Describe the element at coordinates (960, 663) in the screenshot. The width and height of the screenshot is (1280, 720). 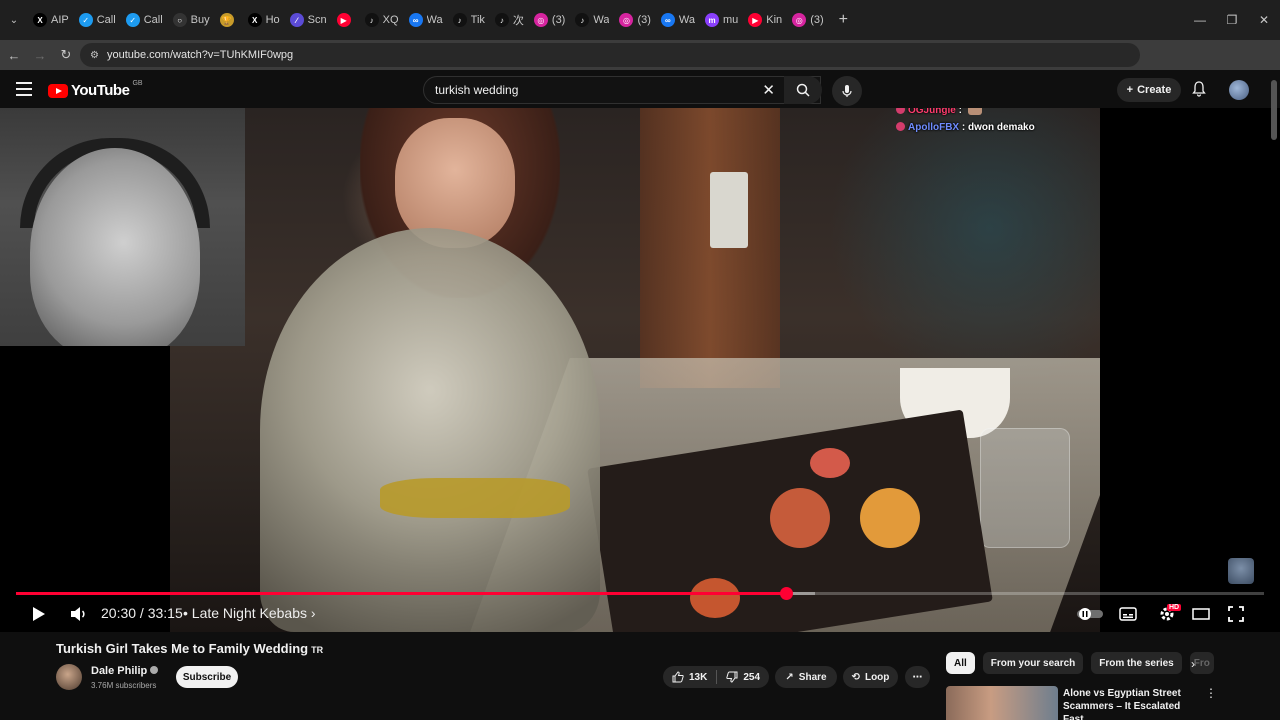
I see `filter-chip: All` at that location.